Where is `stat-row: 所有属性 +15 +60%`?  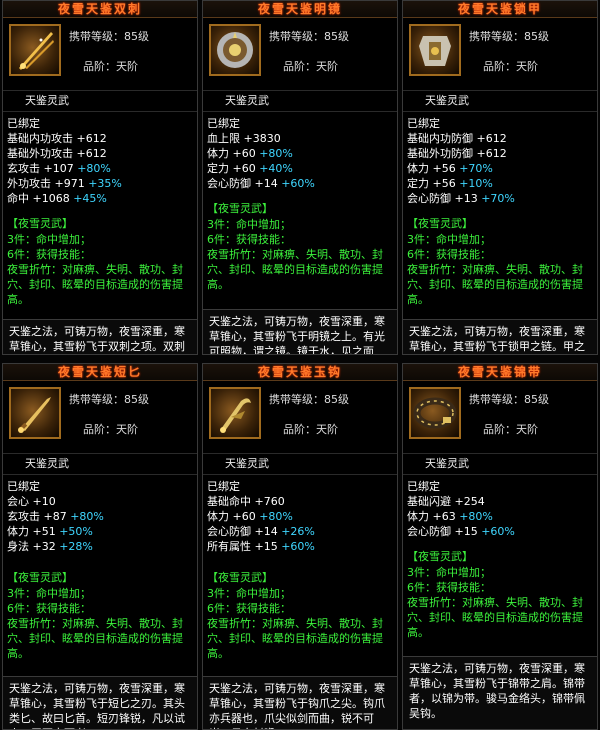
stat-row: 所有属性 +15 +60% is located at coordinates (300, 546).